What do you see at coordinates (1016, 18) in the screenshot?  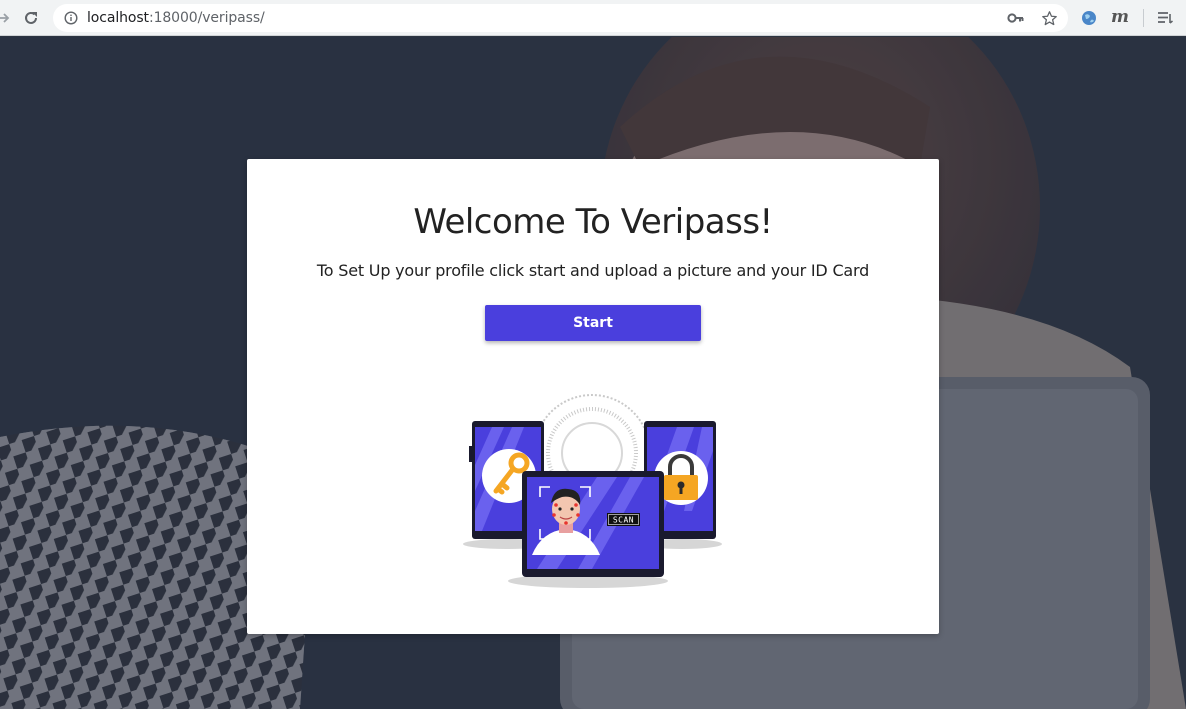 I see `key-icon` at bounding box center [1016, 18].